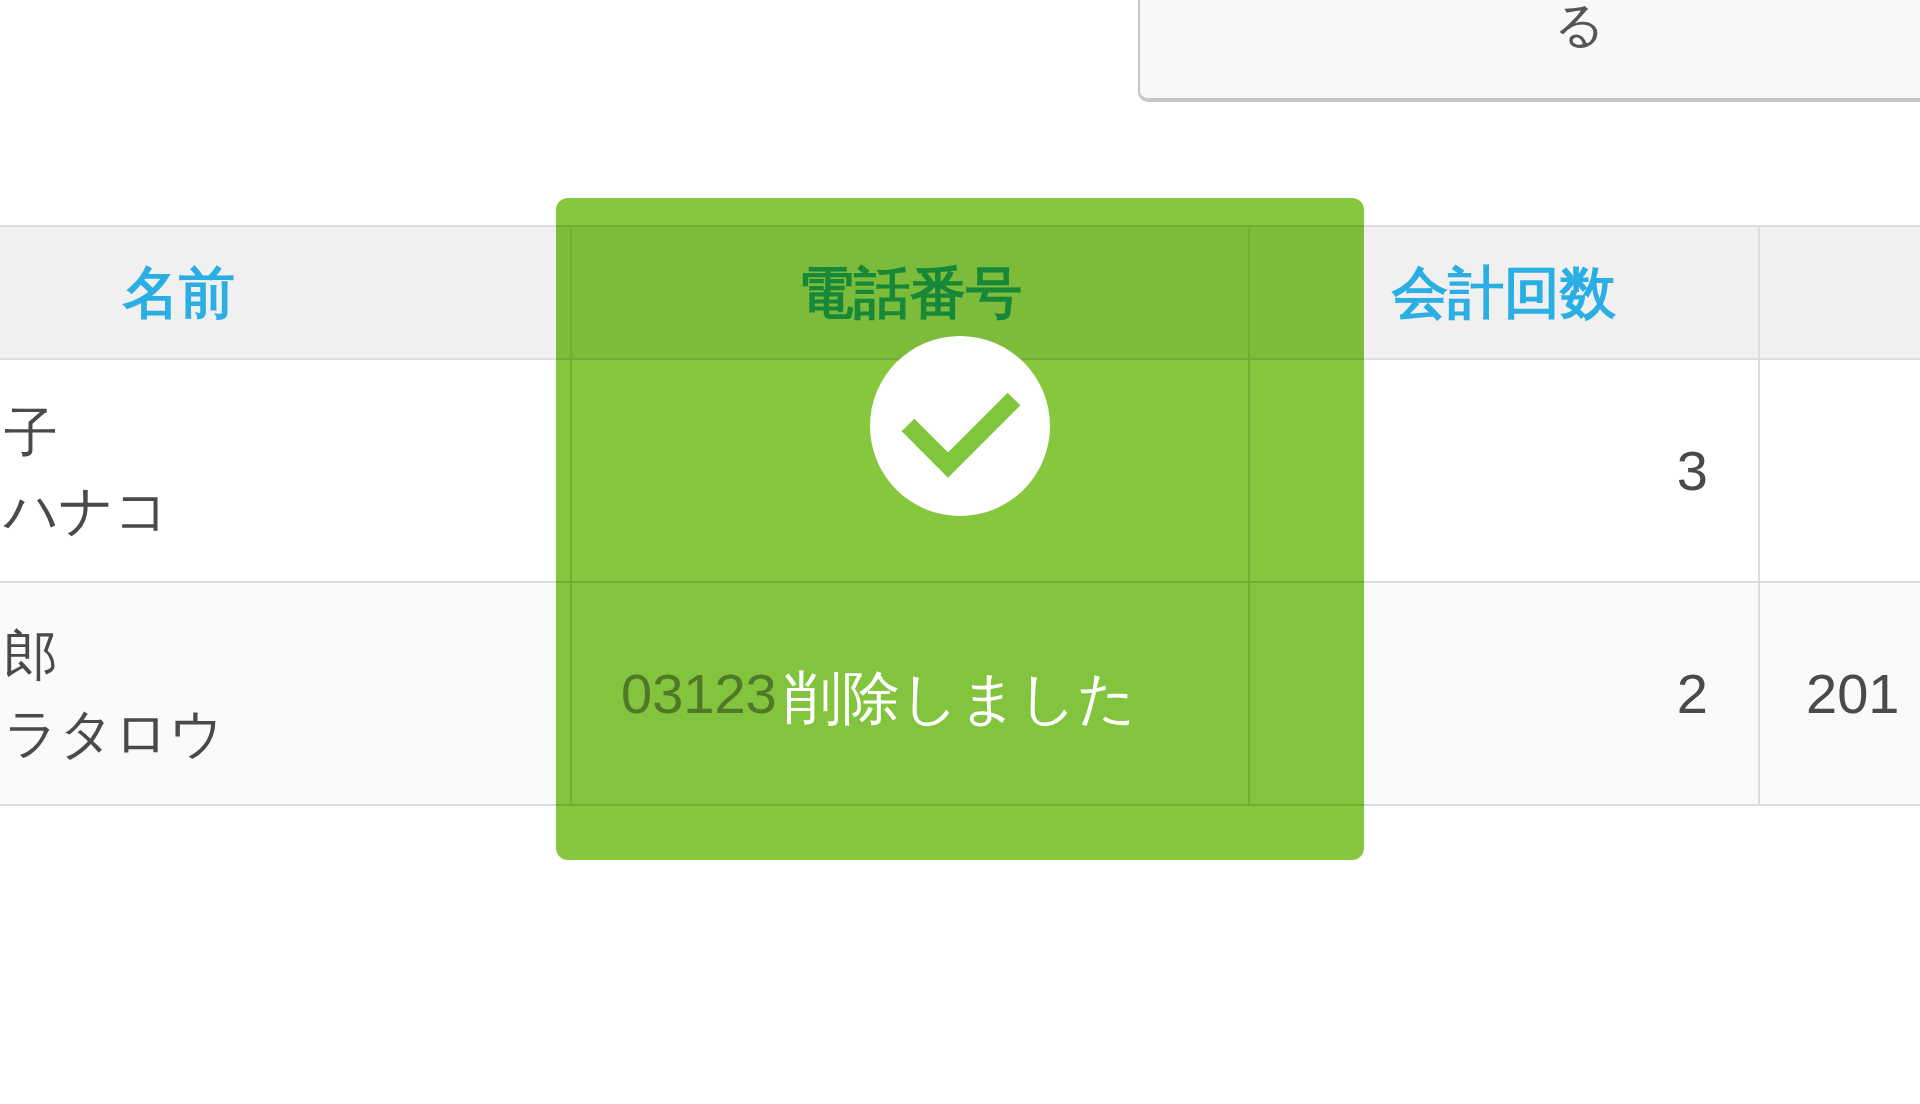 The height and width of the screenshot is (1104, 1920). I want to click on action-button: る, so click(1529, 51).